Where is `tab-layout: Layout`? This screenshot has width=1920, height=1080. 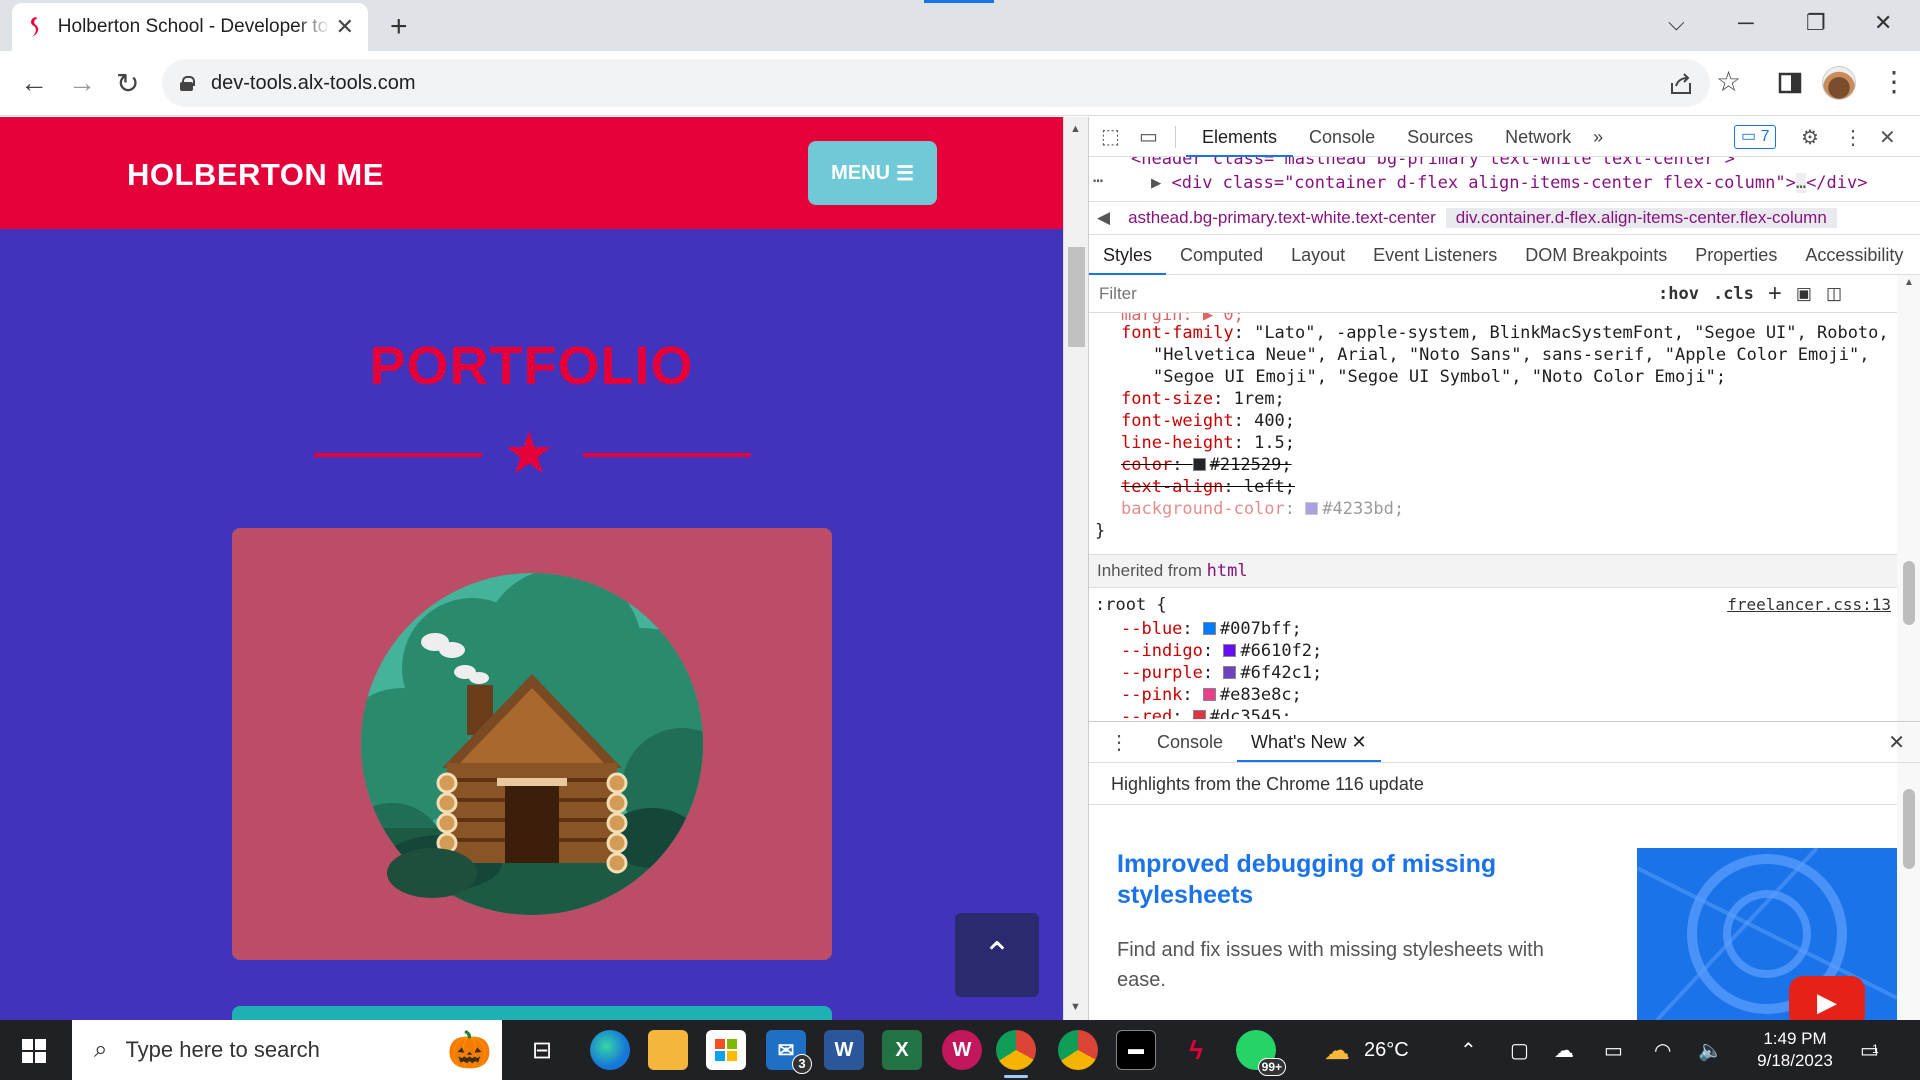
tab-layout: Layout is located at coordinates (1318, 255).